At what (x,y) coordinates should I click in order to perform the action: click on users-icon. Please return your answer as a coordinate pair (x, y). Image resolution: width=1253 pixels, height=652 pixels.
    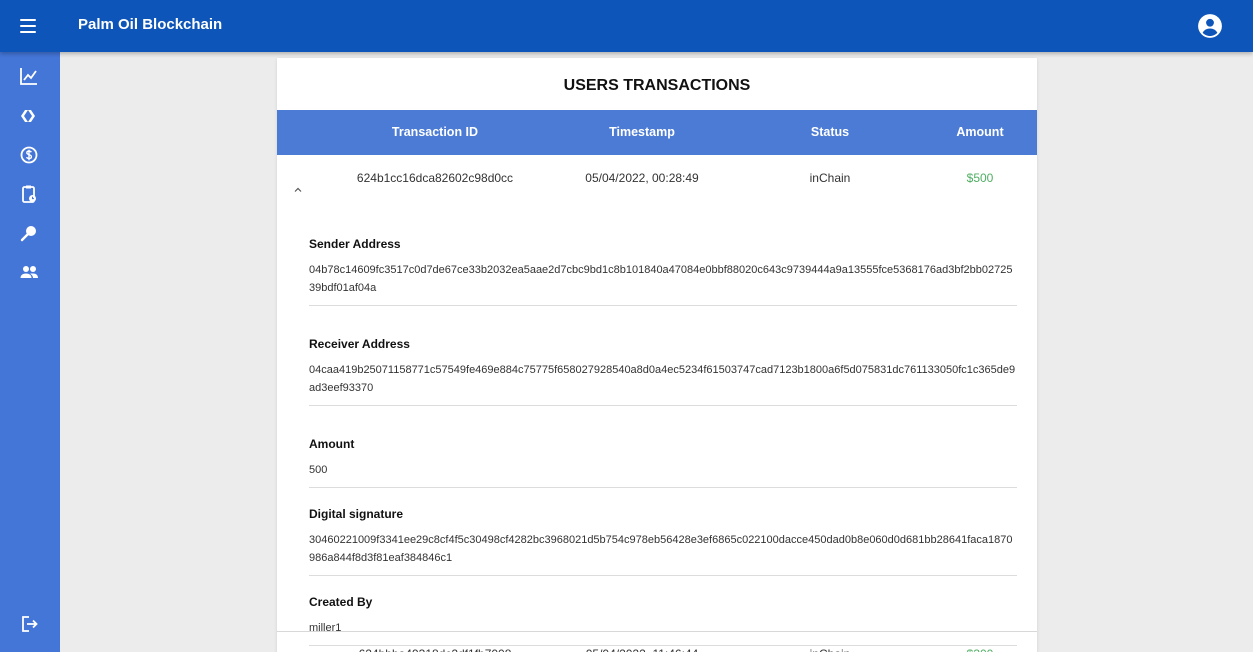
    Looking at the image, I should click on (29, 274).